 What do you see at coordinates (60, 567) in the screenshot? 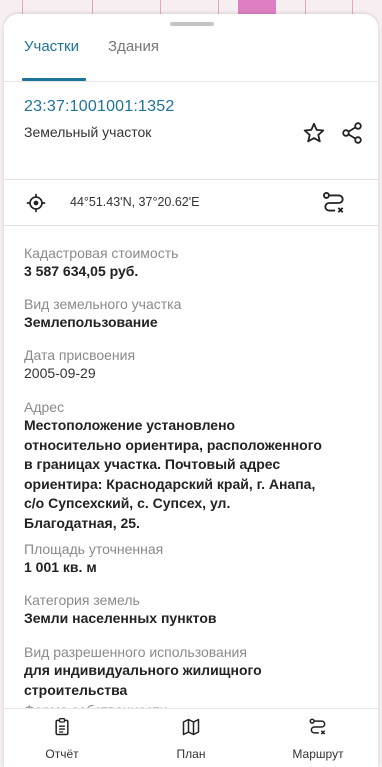
I see `field-value-area: 1 001 кв. м` at bounding box center [60, 567].